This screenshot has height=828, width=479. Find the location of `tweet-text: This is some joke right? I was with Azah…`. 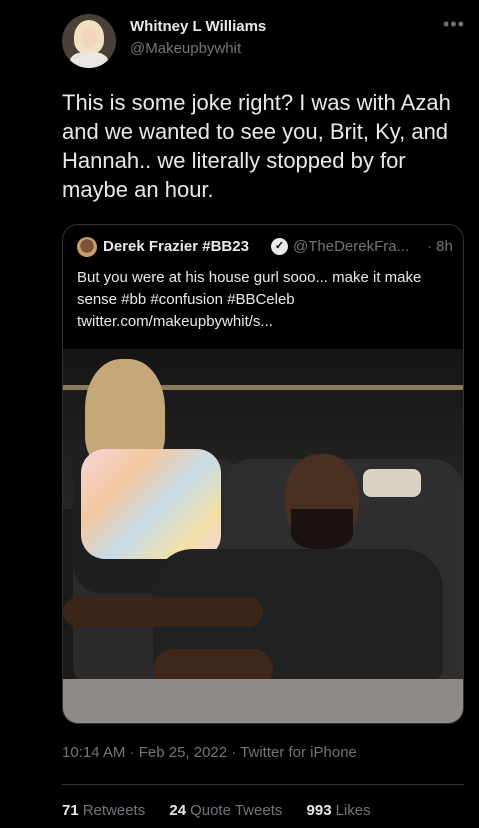

tweet-text: This is some joke right? I was with Azah… is located at coordinates (256, 146).